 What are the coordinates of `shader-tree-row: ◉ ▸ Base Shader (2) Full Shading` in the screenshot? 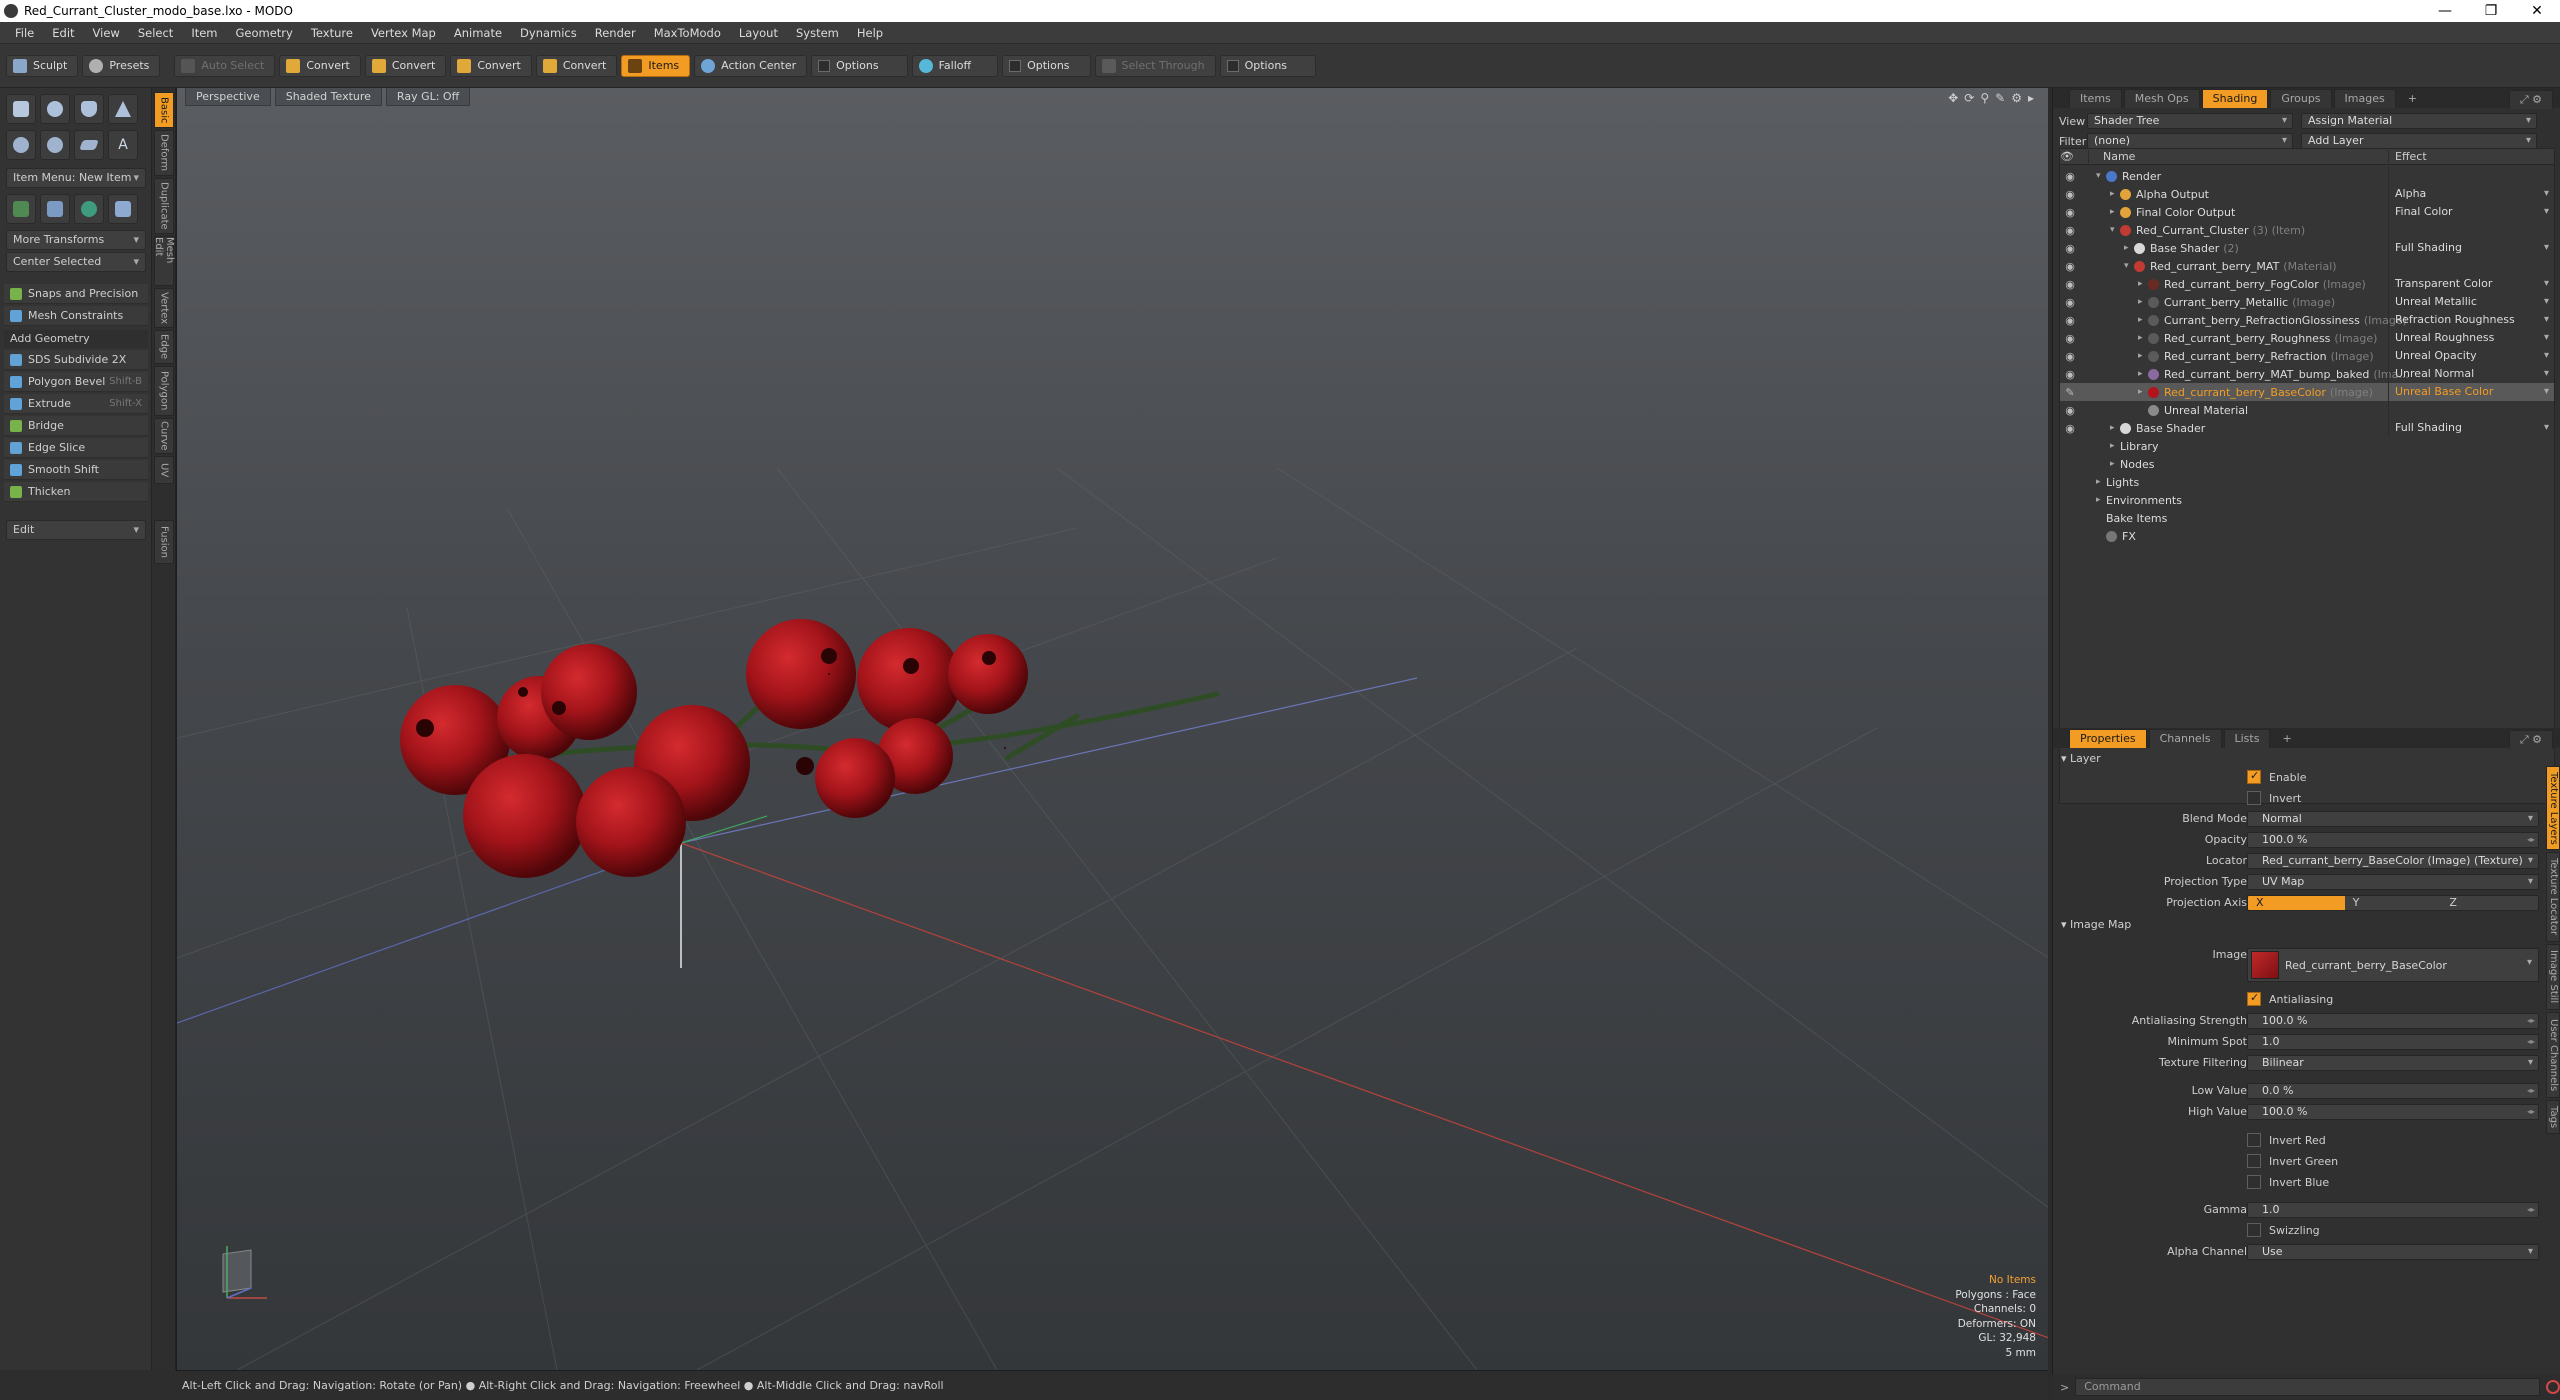 It's located at (2307, 248).